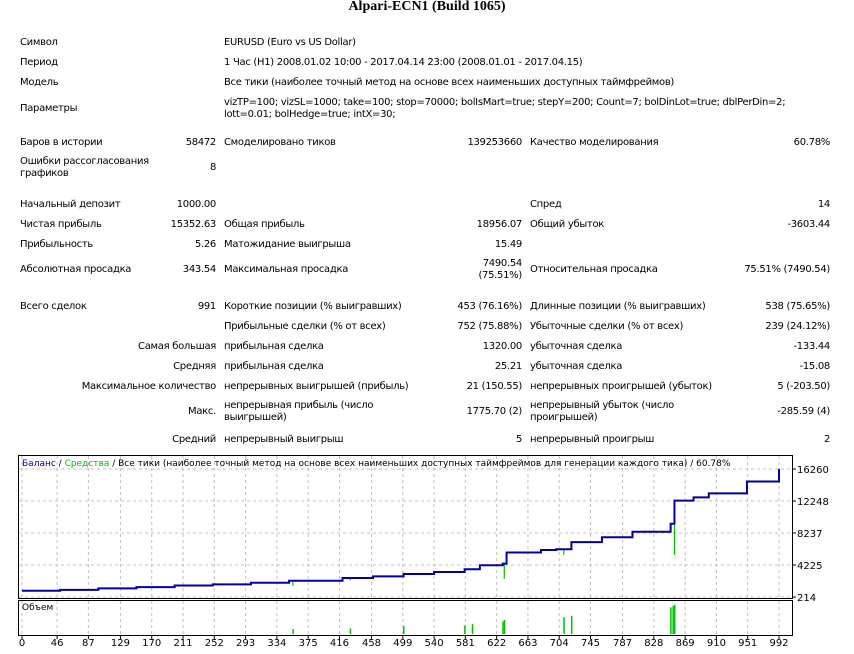 This screenshot has width=854, height=654. Describe the element at coordinates (590, 643) in the screenshot. I see `x-tick-label: 745` at that location.